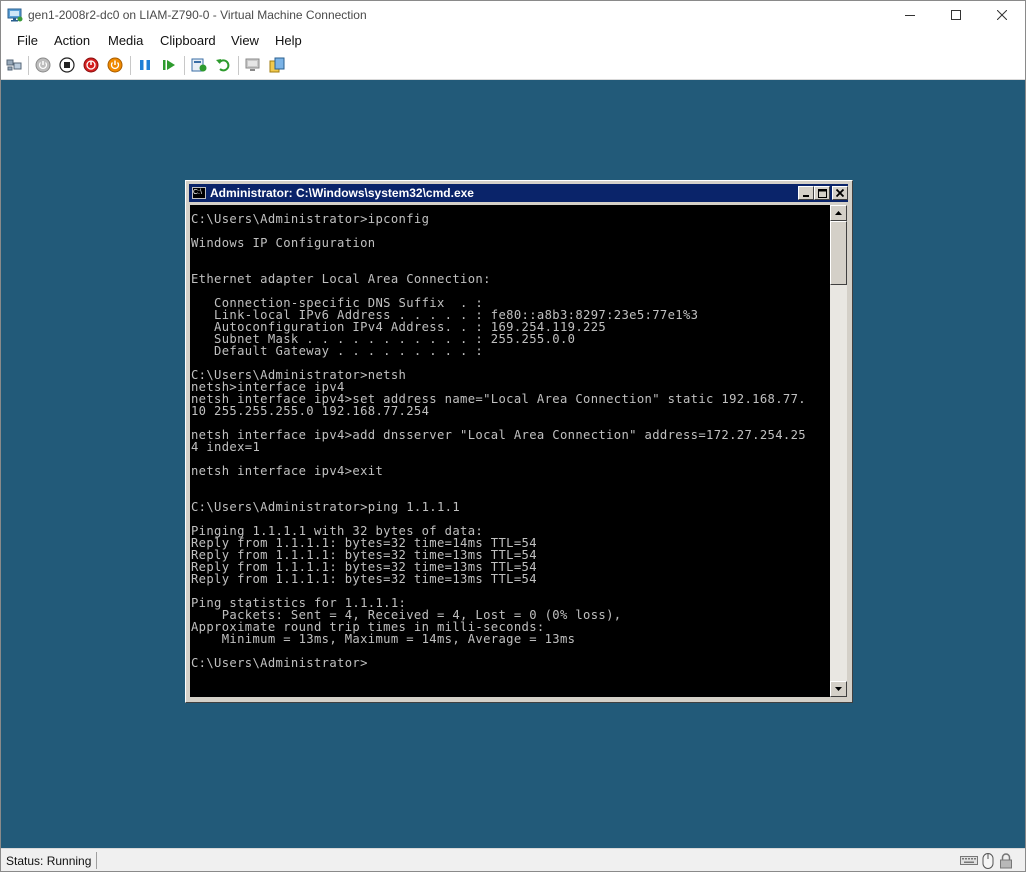 The width and height of the screenshot is (1026, 872). What do you see at coordinates (27, 40) in the screenshot?
I see `menu-file: File` at bounding box center [27, 40].